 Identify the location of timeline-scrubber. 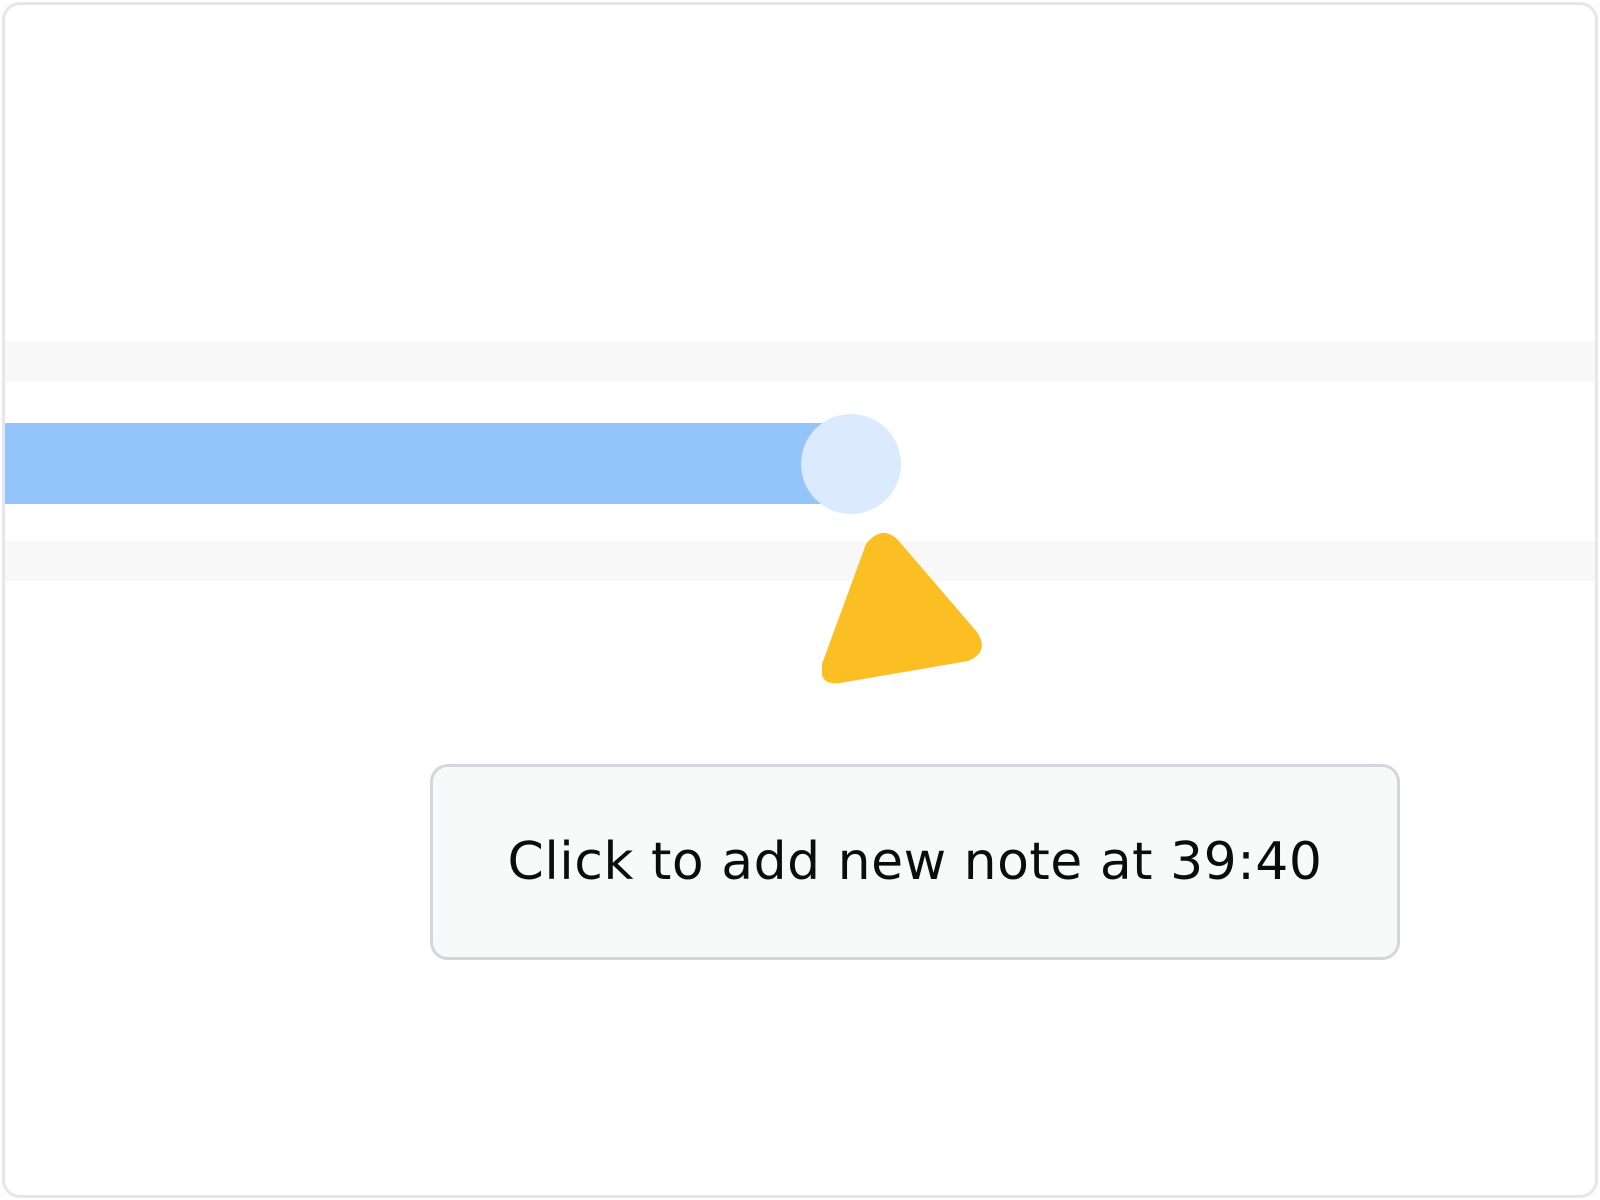
(800, 463).